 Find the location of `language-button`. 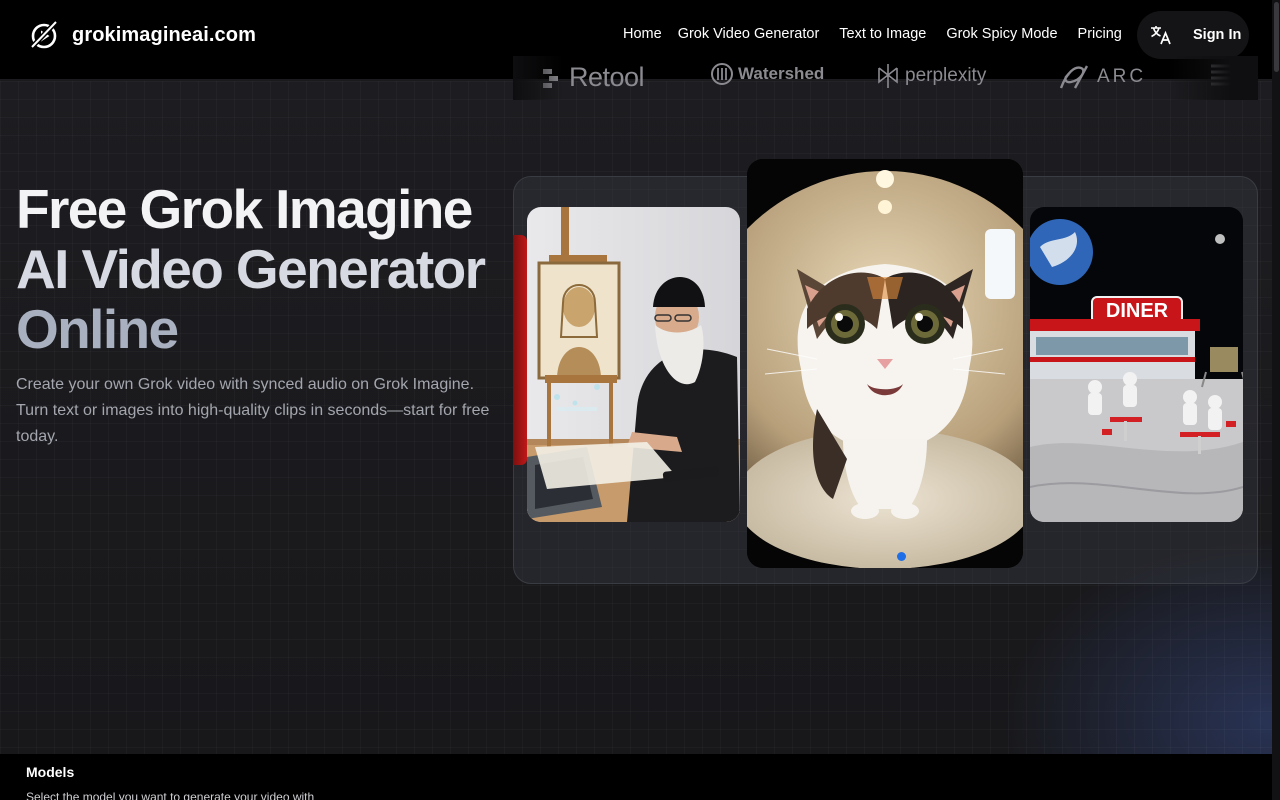

language-button is located at coordinates (1161, 35).